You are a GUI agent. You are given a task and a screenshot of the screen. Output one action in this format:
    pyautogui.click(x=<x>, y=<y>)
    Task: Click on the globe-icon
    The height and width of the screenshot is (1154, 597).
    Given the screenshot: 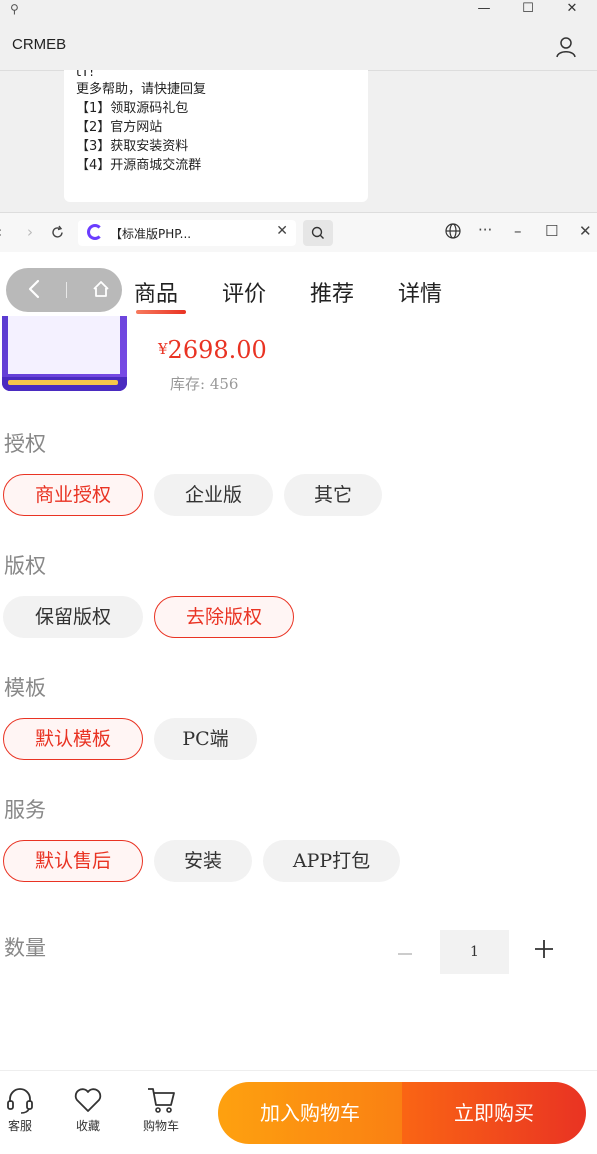 What is the action you would take?
    pyautogui.click(x=453, y=231)
    